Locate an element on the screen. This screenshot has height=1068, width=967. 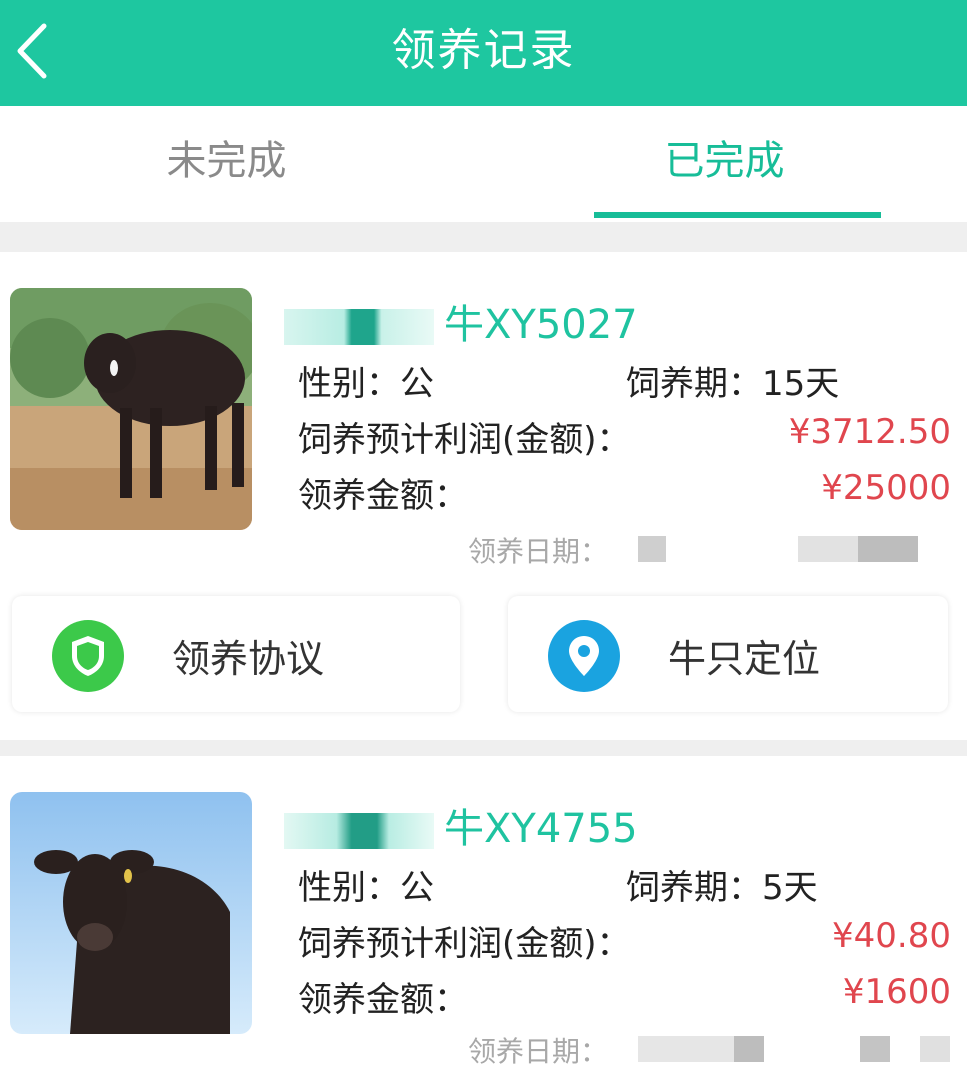
shield-icon is located at coordinates (88, 656).